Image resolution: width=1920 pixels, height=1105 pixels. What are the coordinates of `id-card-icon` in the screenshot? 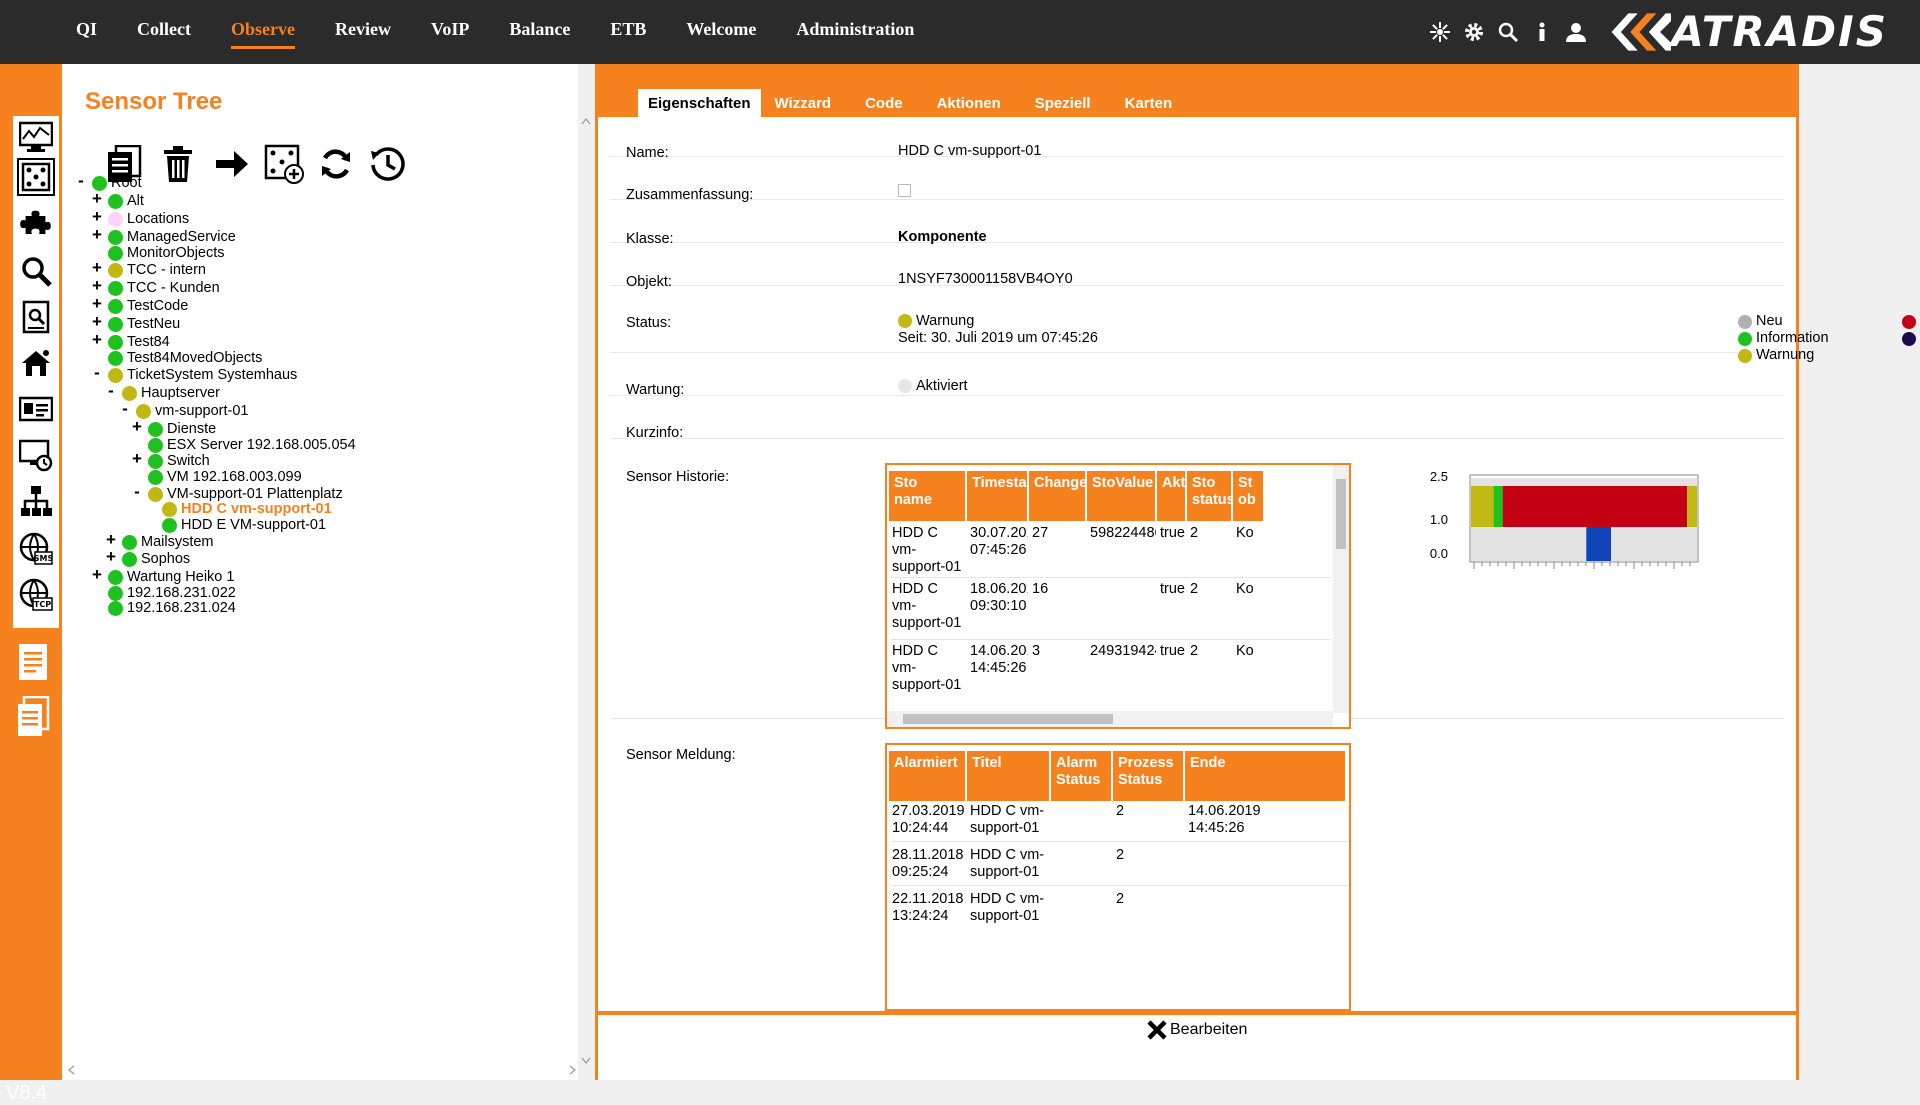 It's located at (36, 409).